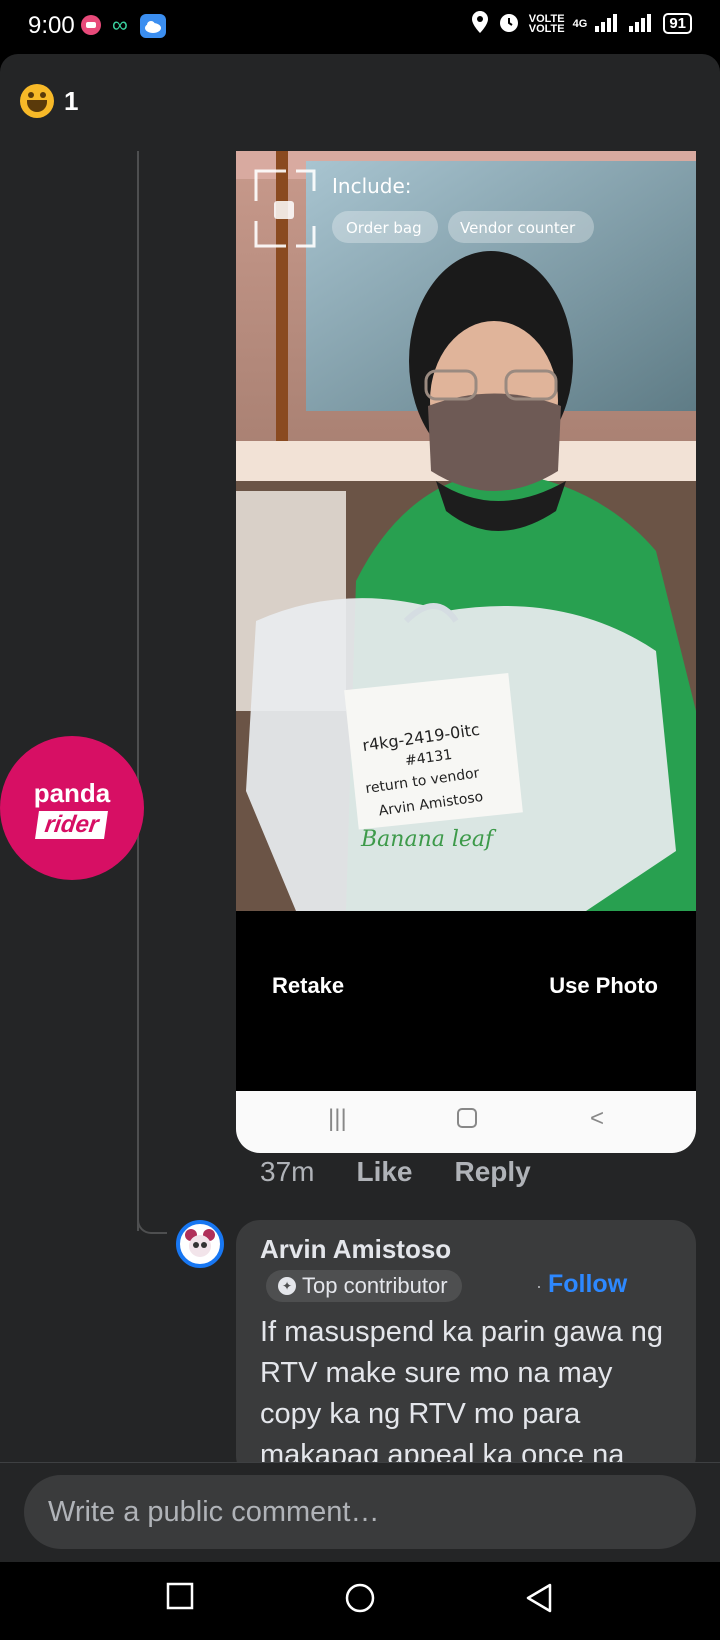  I want to click on comment-time: 37m, so click(287, 1171).